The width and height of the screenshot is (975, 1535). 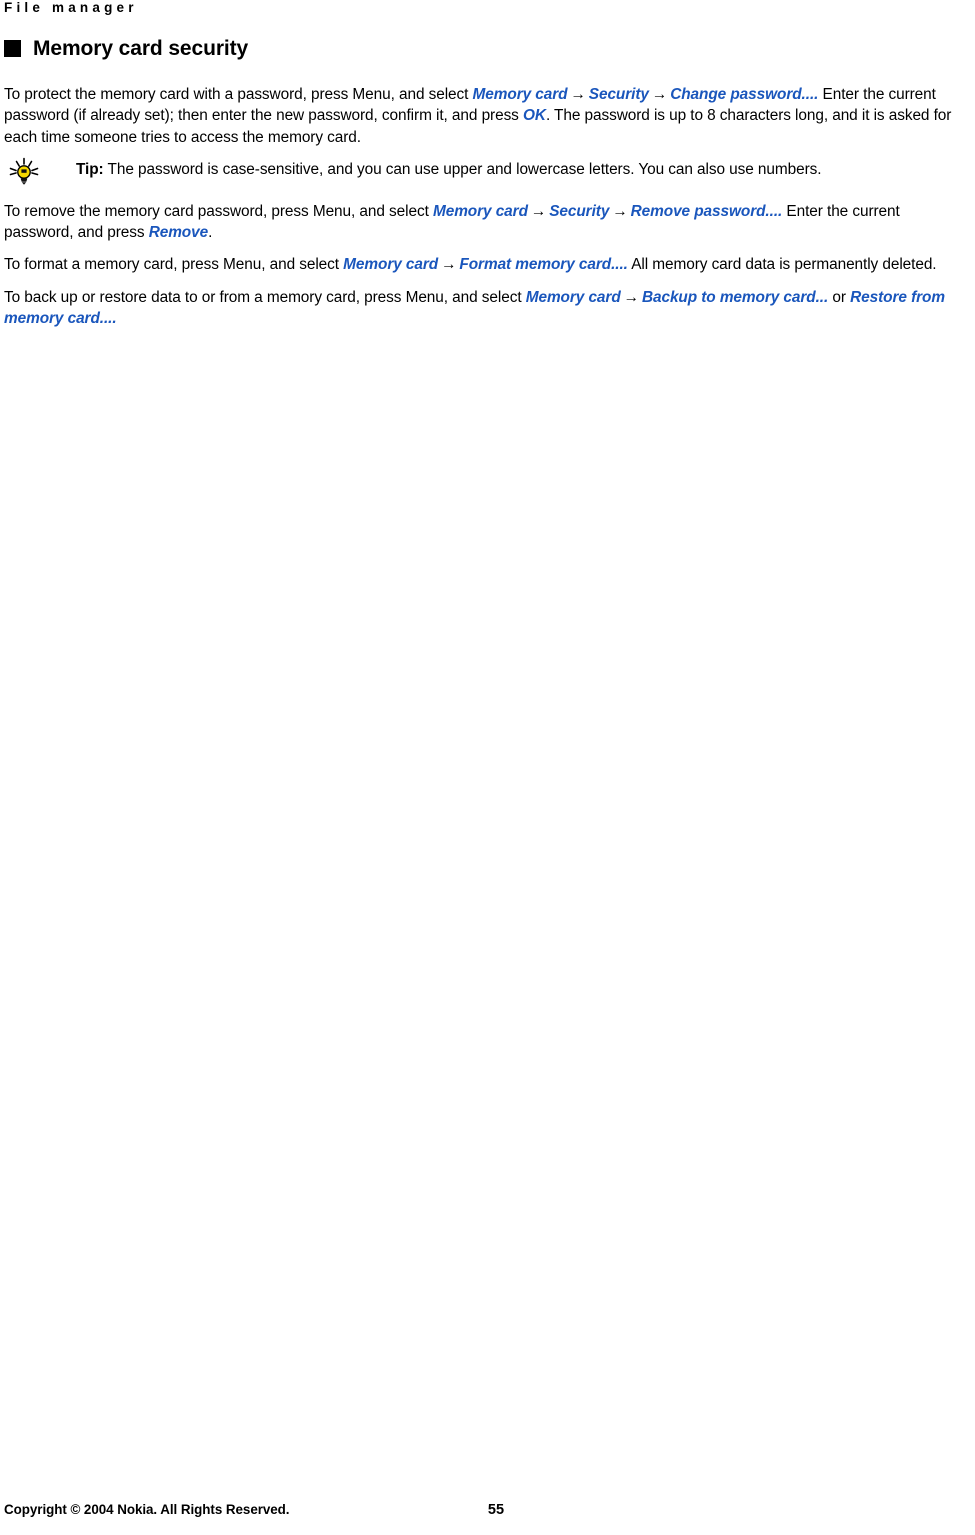 What do you see at coordinates (71, 7) in the screenshot?
I see `running-header: File manager` at bounding box center [71, 7].